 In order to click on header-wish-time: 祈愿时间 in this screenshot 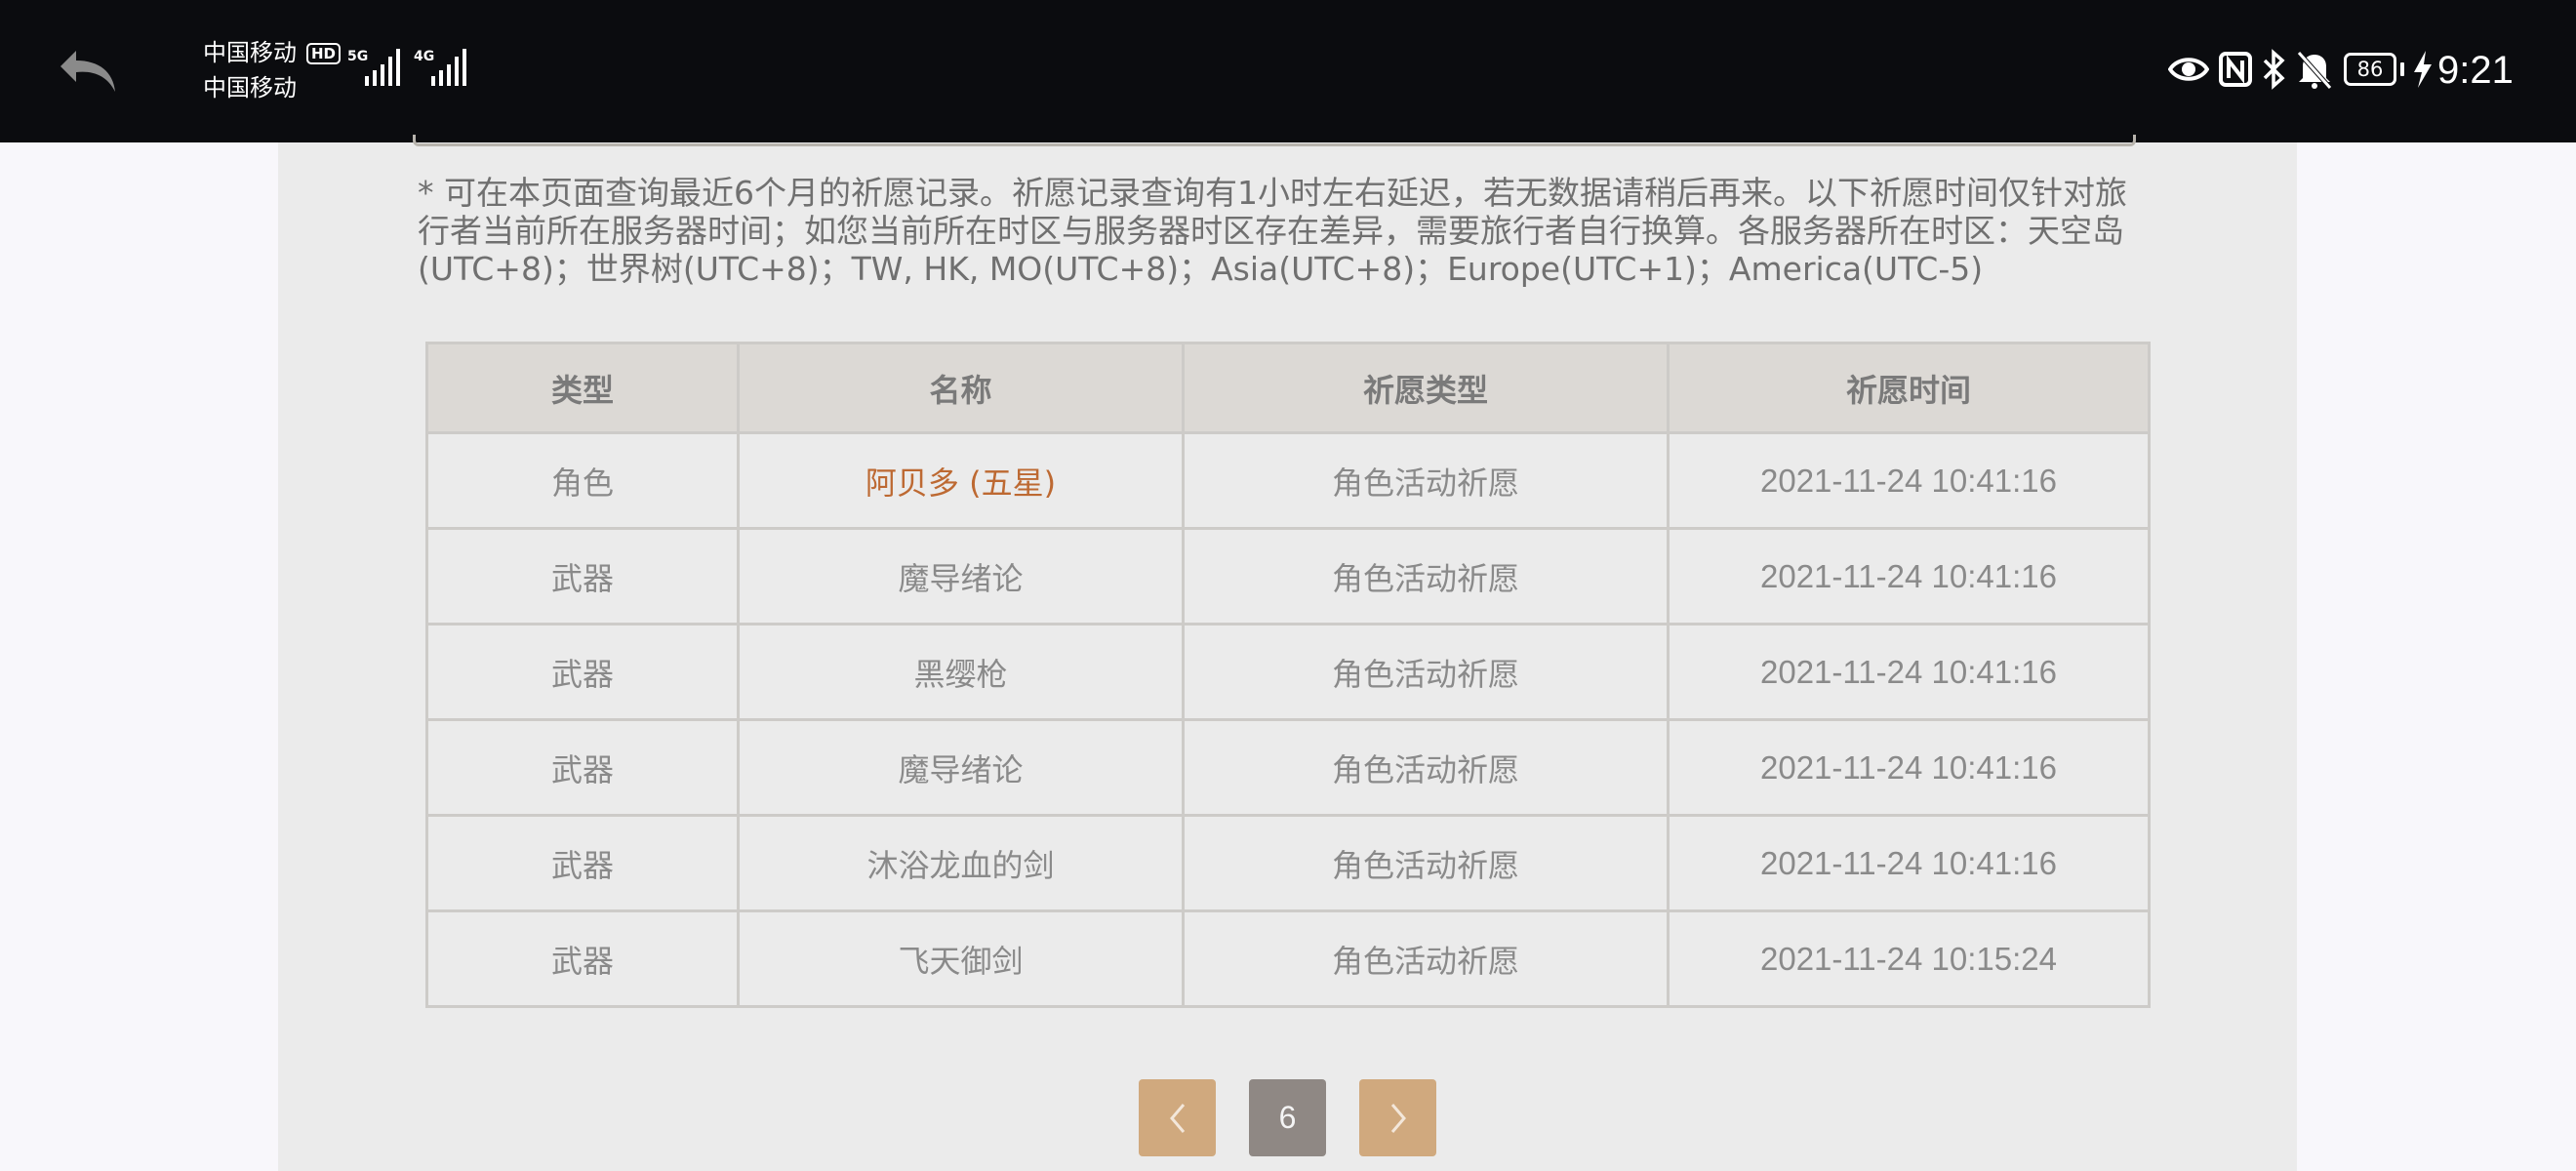, I will do `click(1909, 388)`.